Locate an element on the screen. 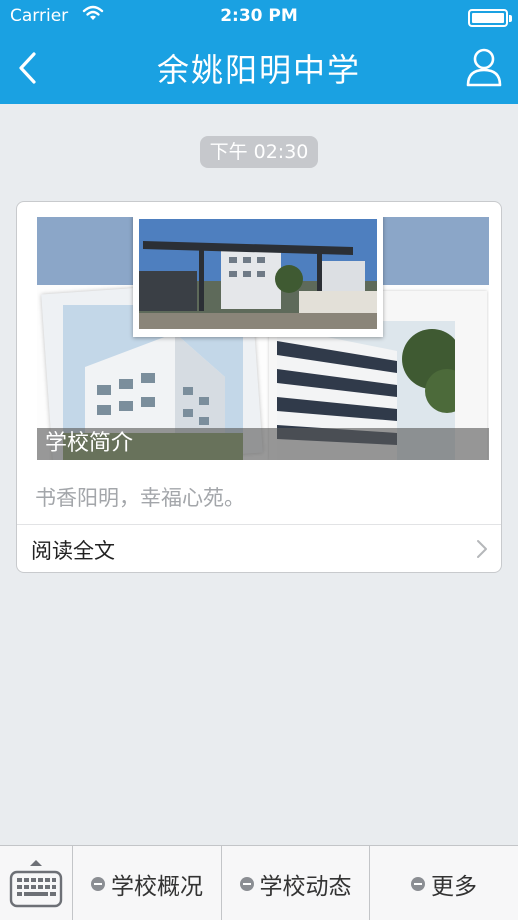  read-more-label: 阅读全文 is located at coordinates (73, 551).